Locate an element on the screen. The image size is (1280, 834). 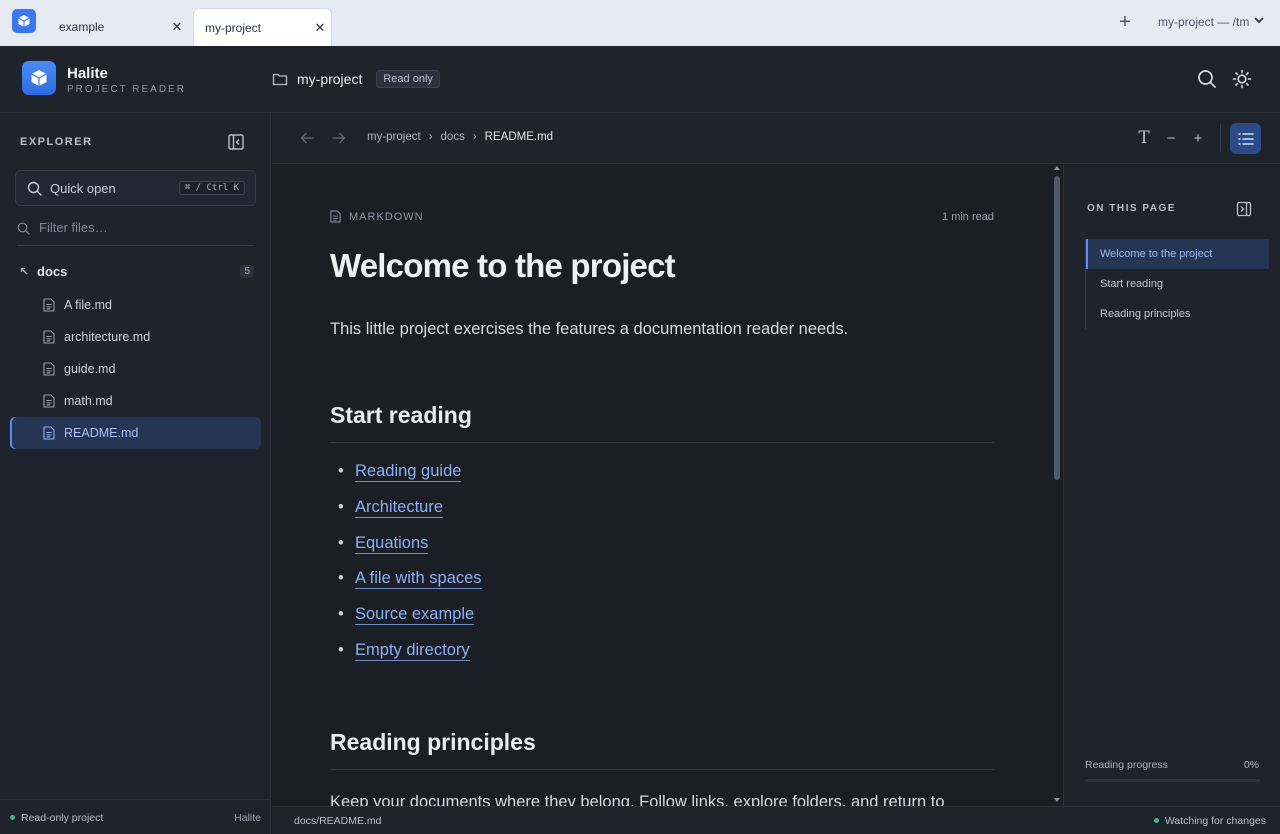
reading-progress-value: 0% is located at coordinates (1251, 765).